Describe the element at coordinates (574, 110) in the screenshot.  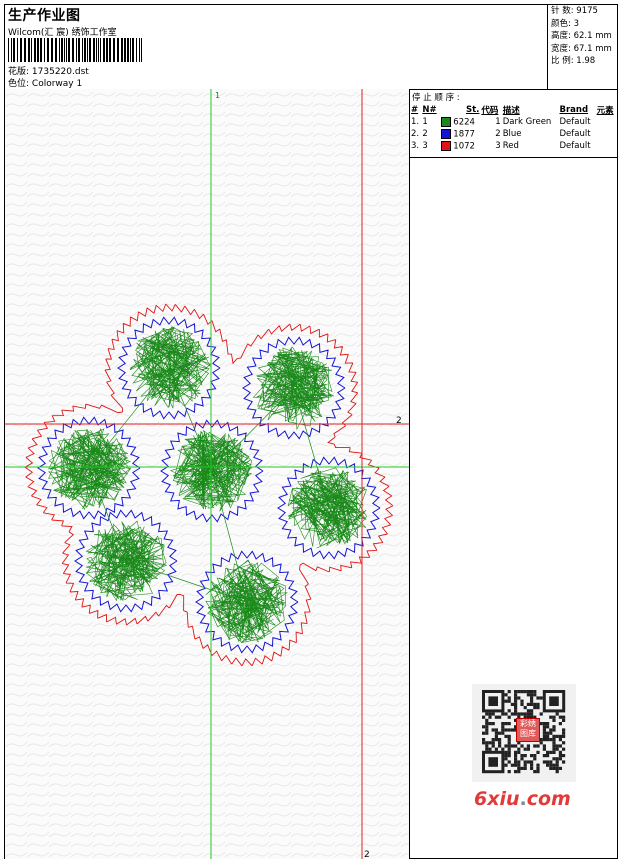
I see `col-brand: Brand` at that location.